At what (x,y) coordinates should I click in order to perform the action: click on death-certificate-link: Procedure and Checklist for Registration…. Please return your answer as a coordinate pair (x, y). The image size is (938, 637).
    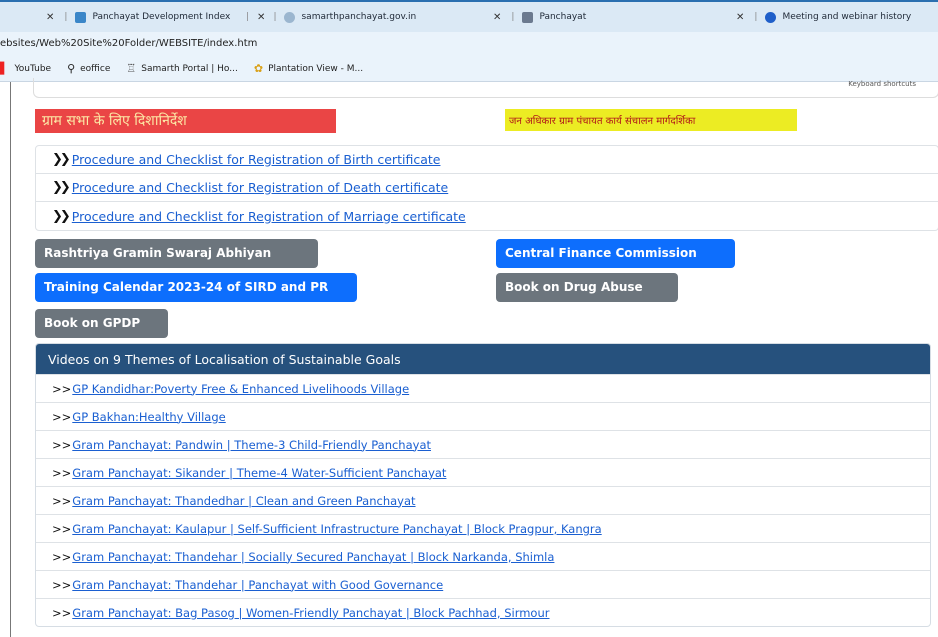
    Looking at the image, I should click on (260, 187).